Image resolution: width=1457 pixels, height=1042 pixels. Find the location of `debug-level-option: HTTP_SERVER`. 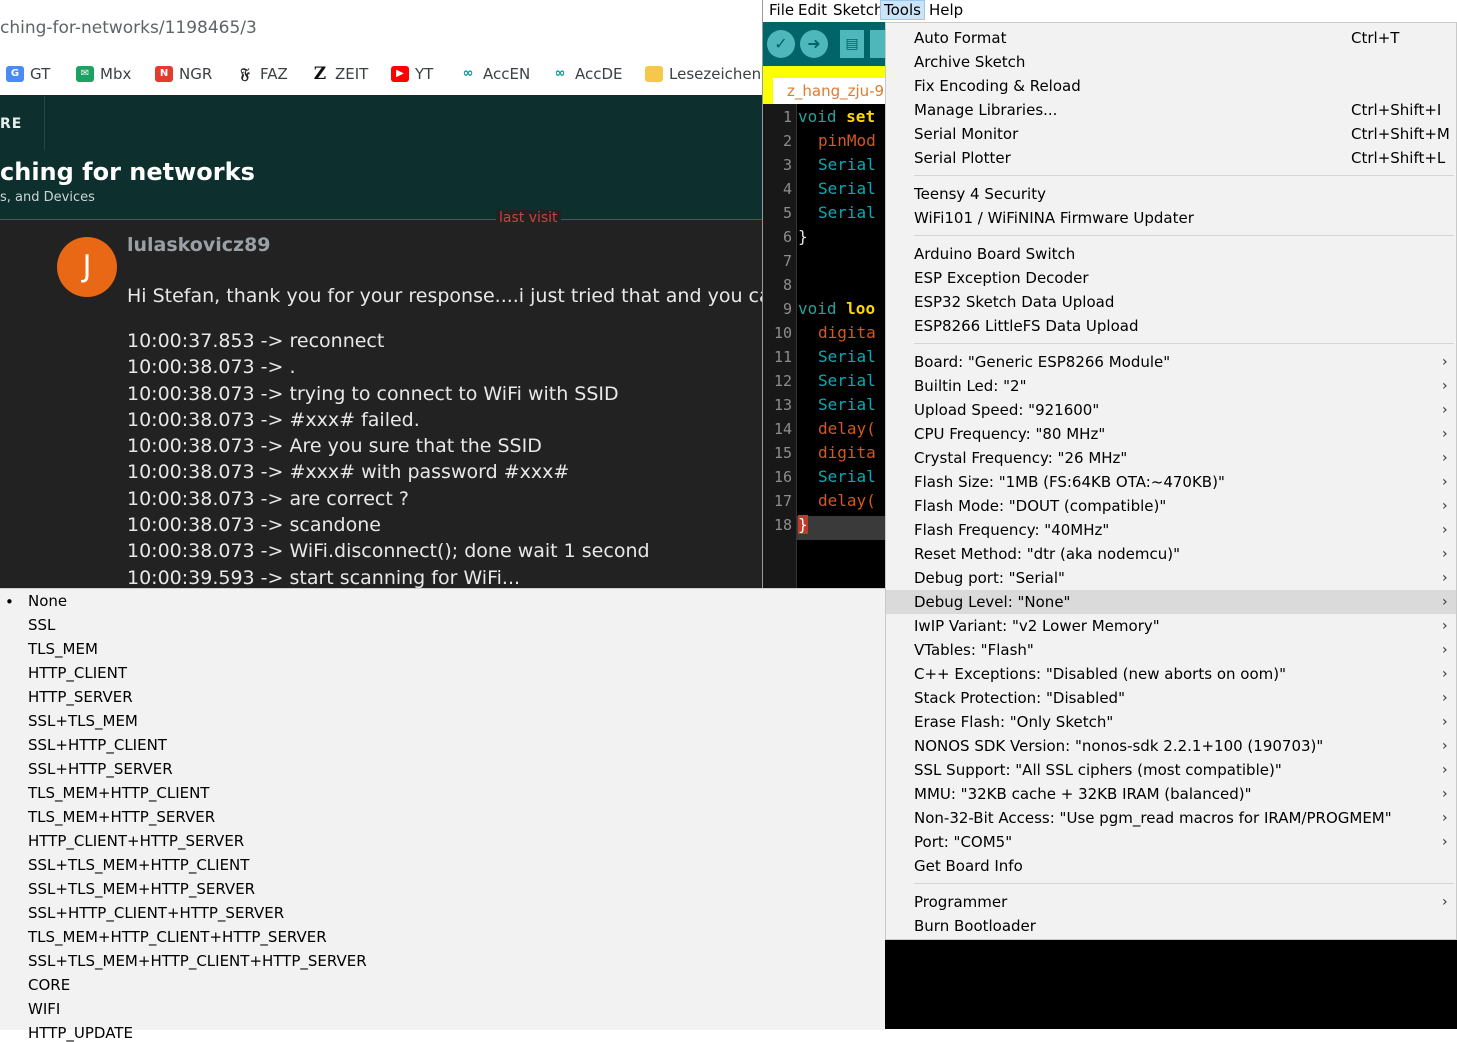

debug-level-option: HTTP_SERVER is located at coordinates (80, 697).